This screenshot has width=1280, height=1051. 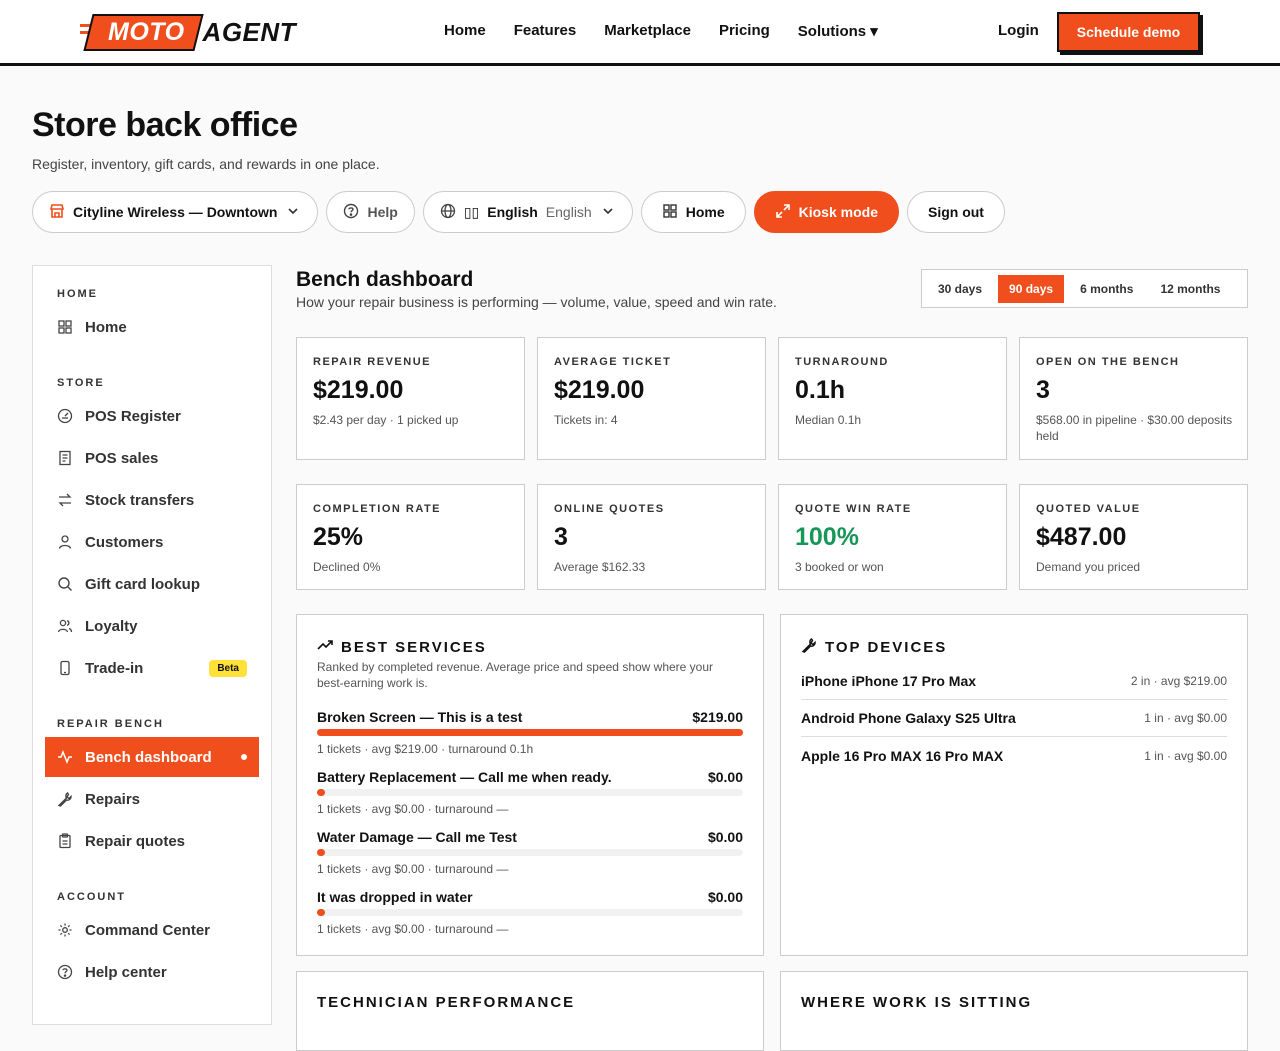 I want to click on service-revenue: $219.00, so click(x=717, y=717).